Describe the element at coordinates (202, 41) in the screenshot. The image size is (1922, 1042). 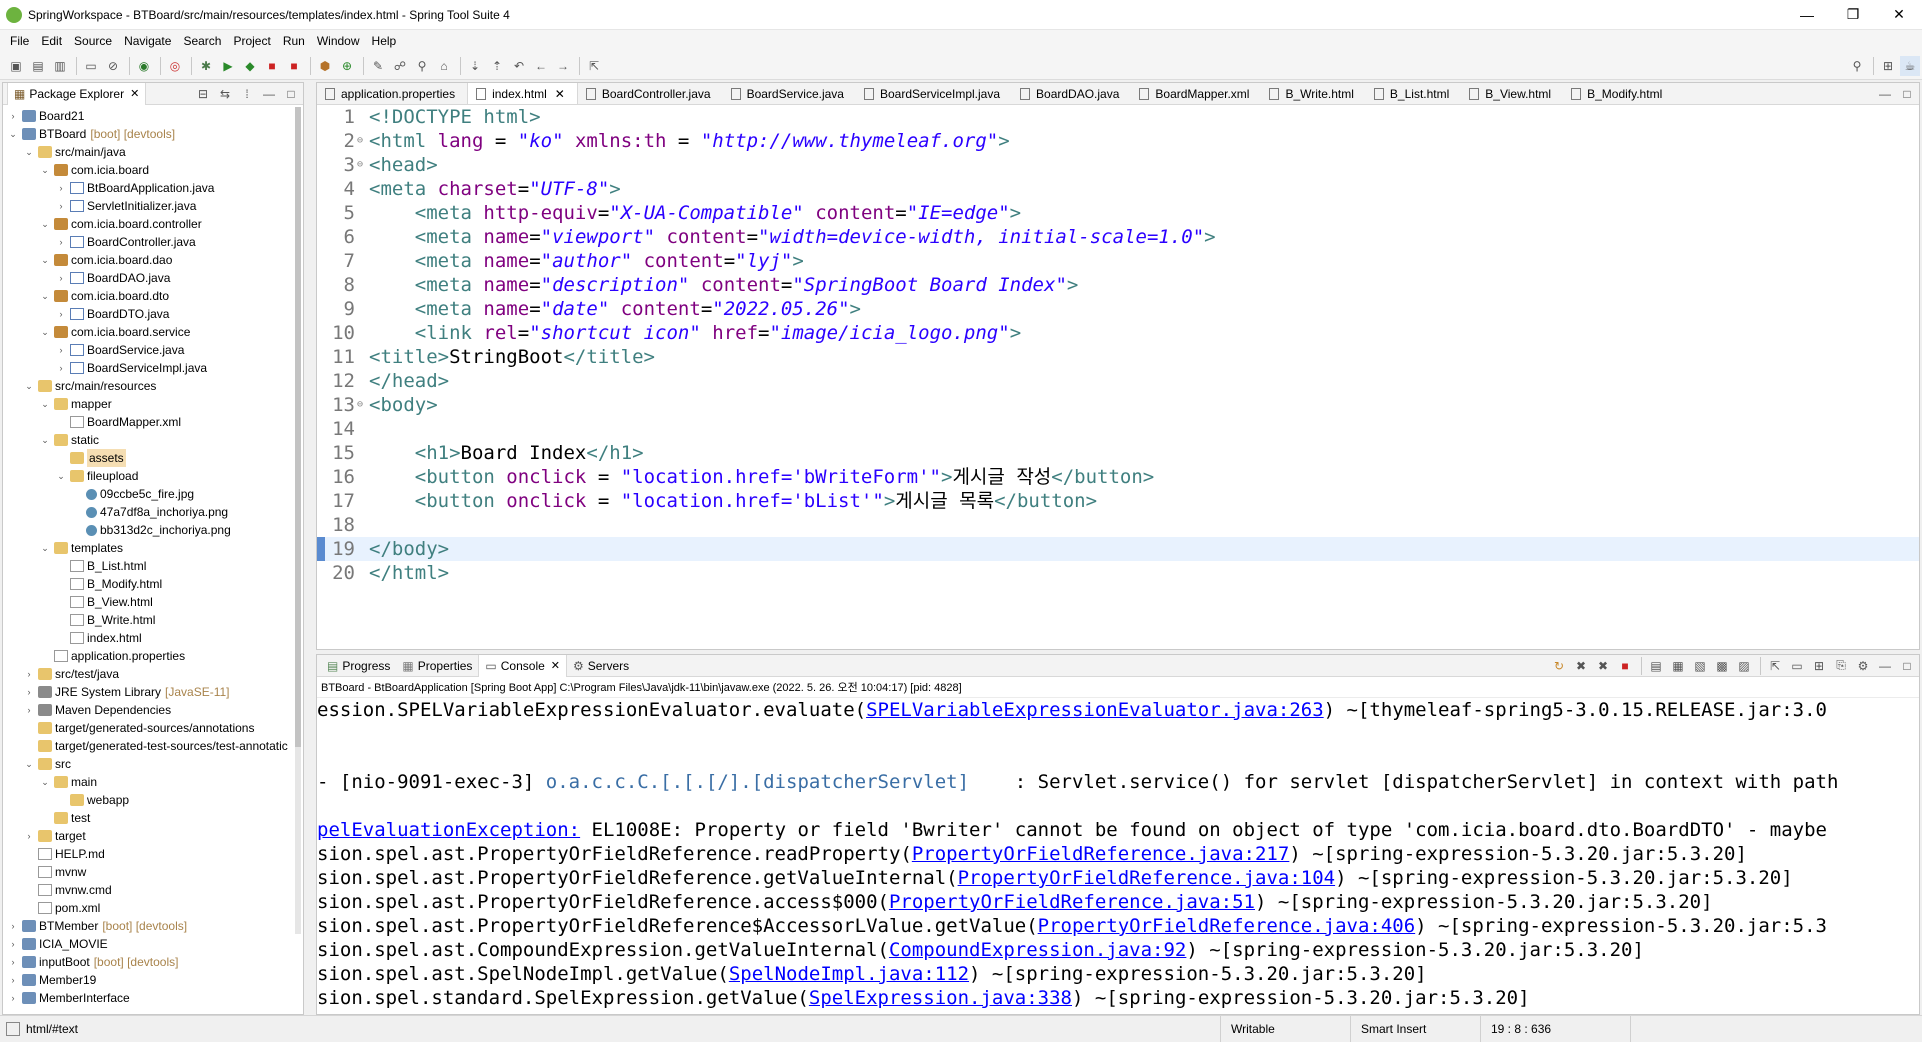
I see `menu-search: Search` at that location.